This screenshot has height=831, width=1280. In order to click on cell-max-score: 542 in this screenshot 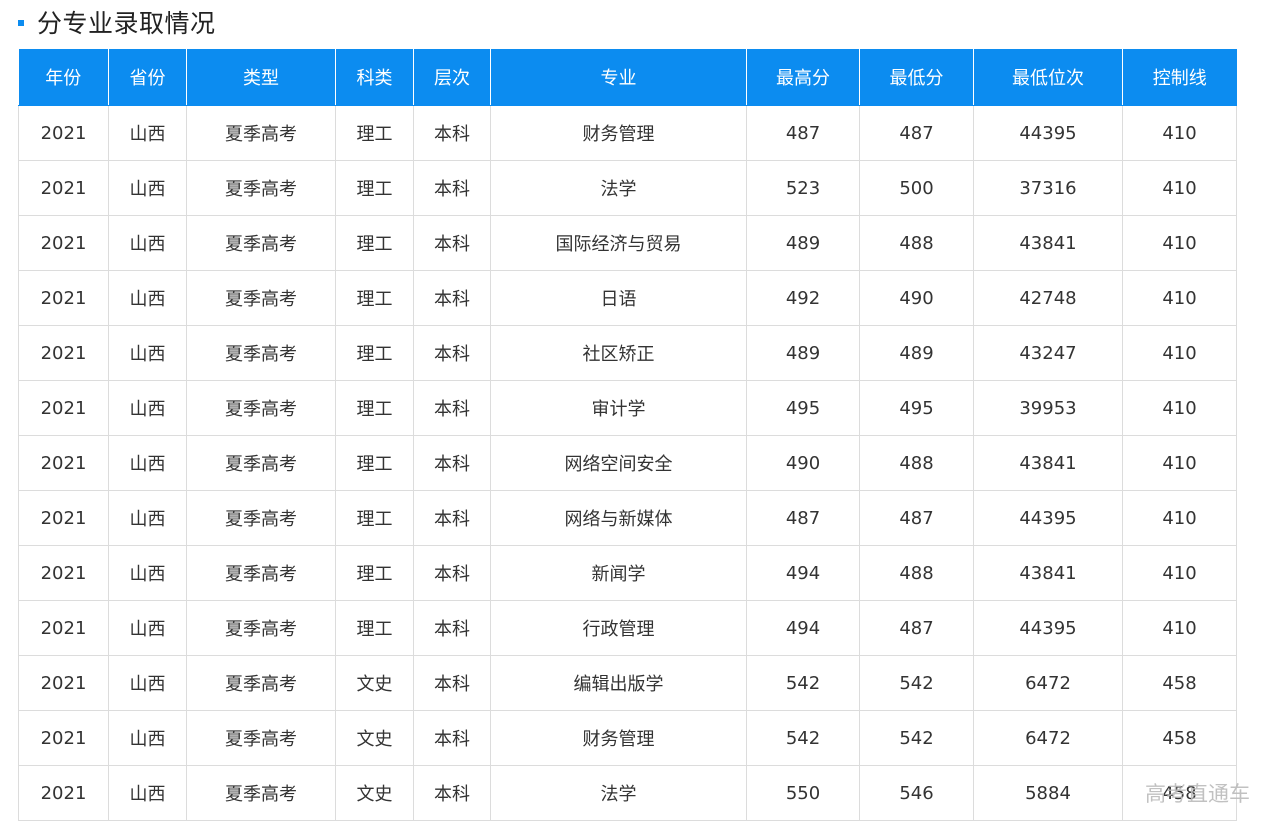, I will do `click(803, 683)`.